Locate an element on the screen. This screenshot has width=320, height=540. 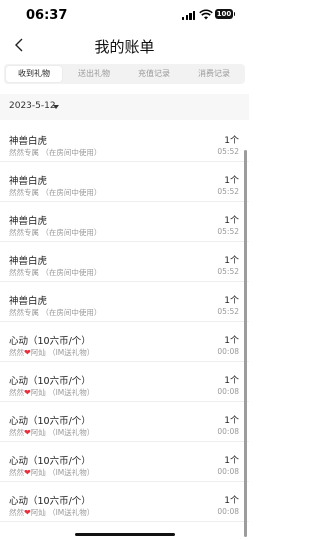
page-title: 我的账单 is located at coordinates (124, 47).